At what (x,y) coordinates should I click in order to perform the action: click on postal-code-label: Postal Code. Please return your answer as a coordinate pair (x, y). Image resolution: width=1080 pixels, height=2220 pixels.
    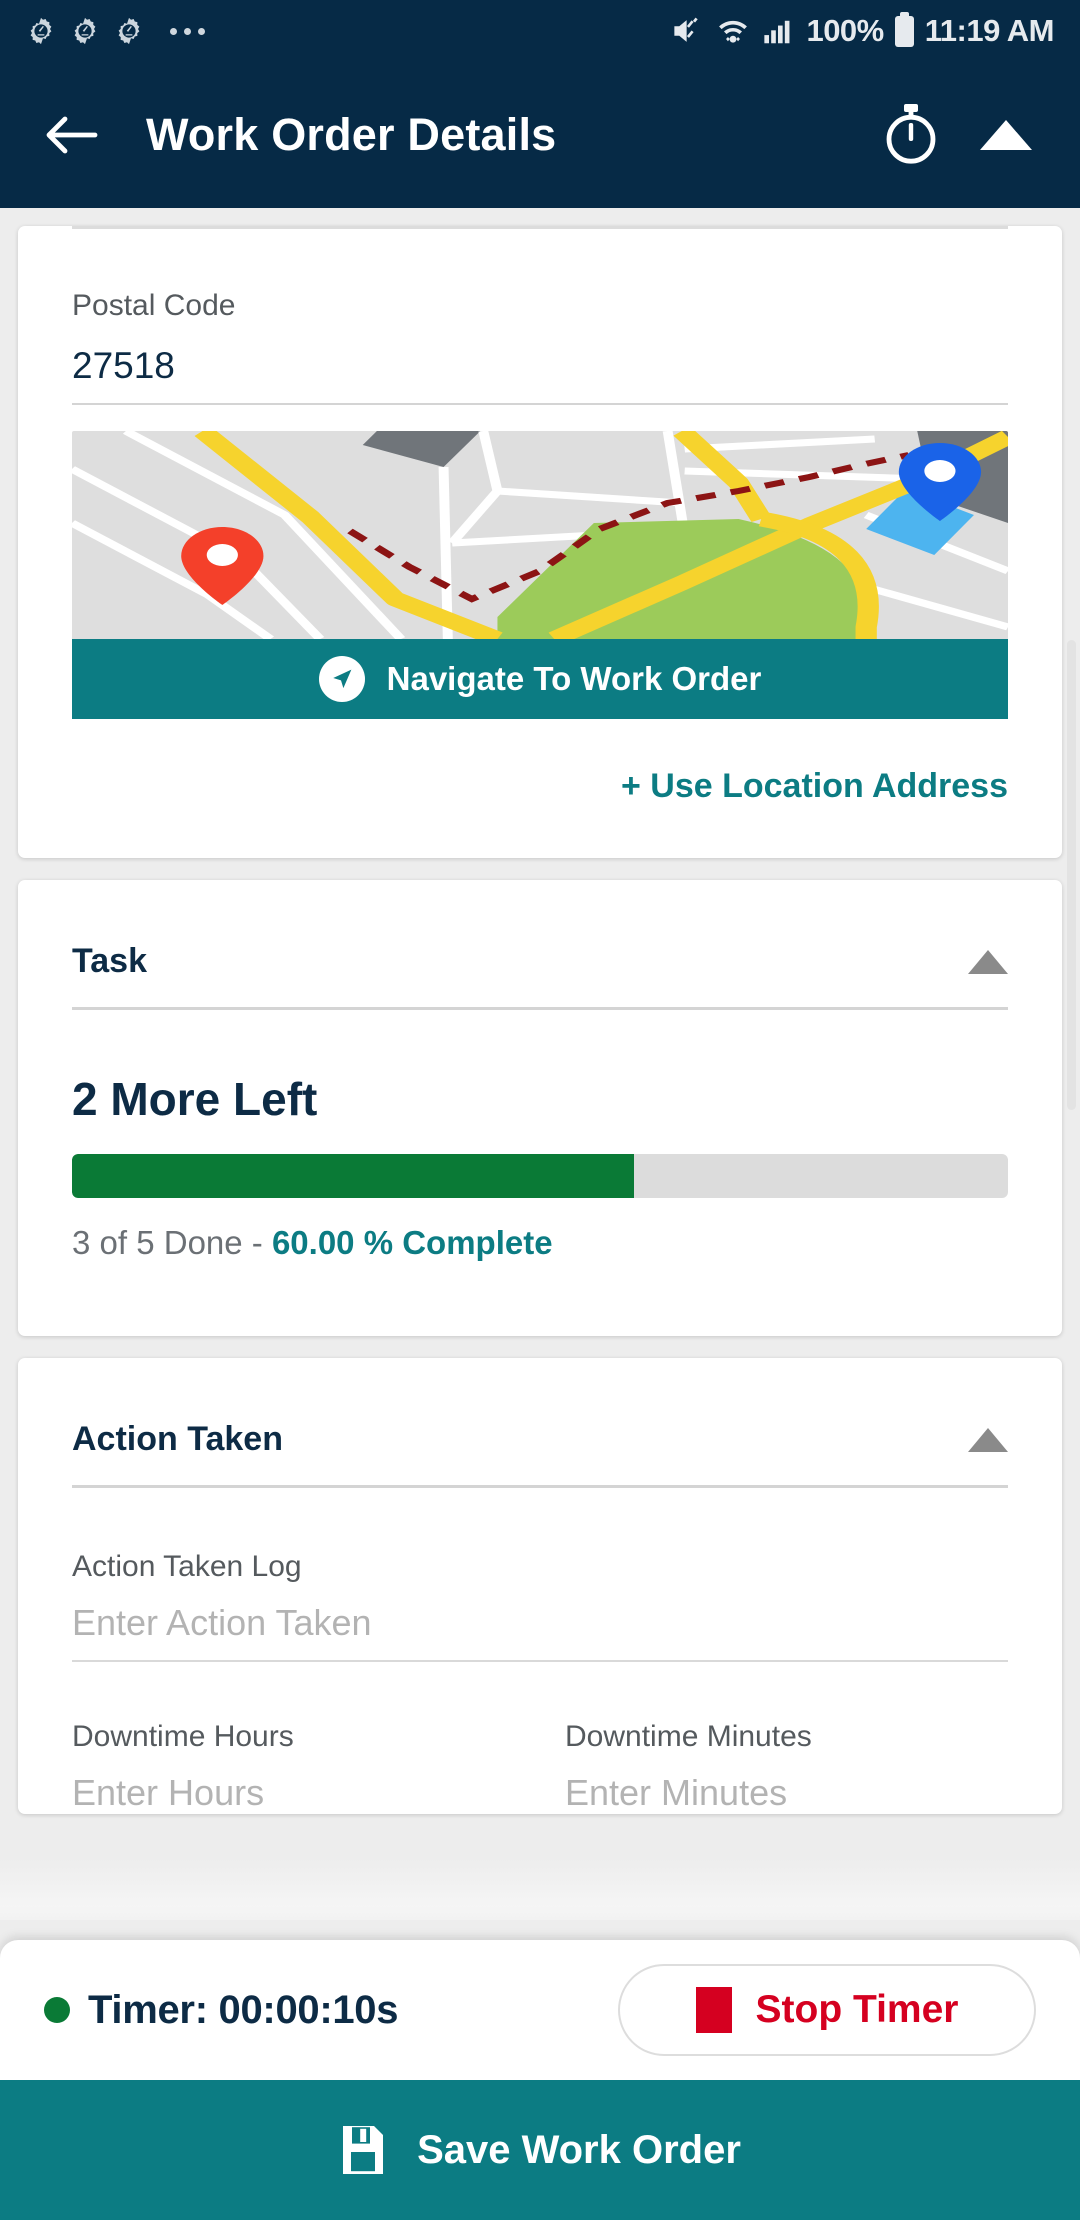
    Looking at the image, I should click on (154, 305).